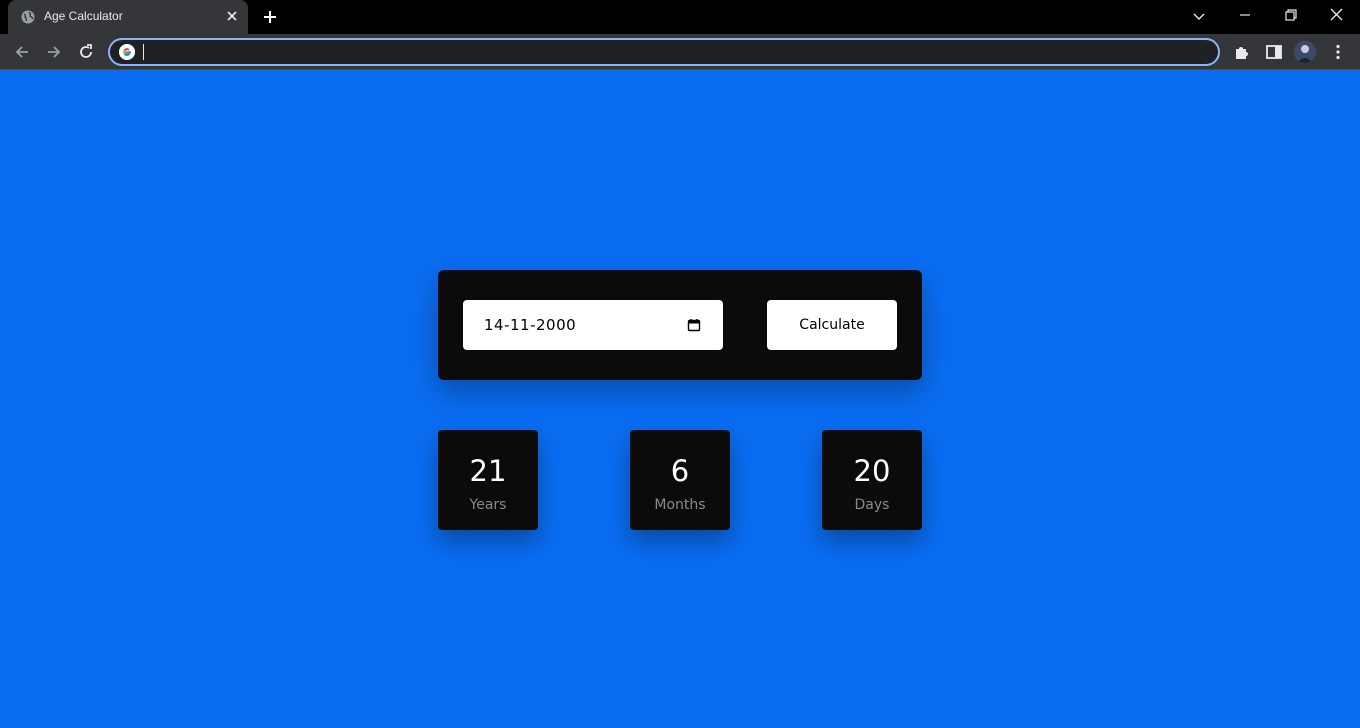 This screenshot has height=728, width=1360. What do you see at coordinates (1242, 52) in the screenshot?
I see `extensions-puzzle-icon` at bounding box center [1242, 52].